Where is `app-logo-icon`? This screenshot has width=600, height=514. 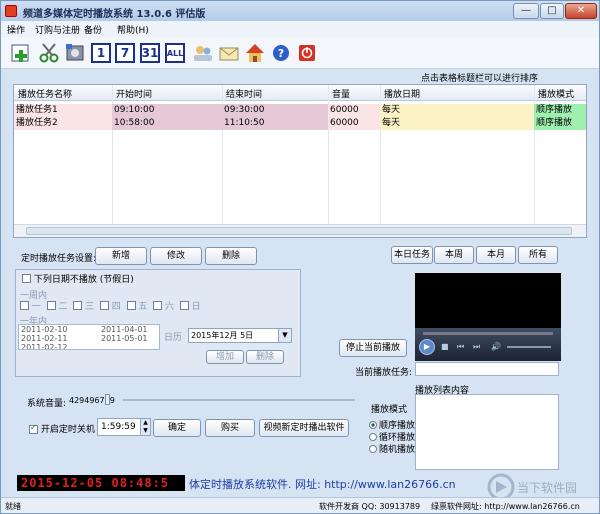
app-logo-icon is located at coordinates (11, 11).